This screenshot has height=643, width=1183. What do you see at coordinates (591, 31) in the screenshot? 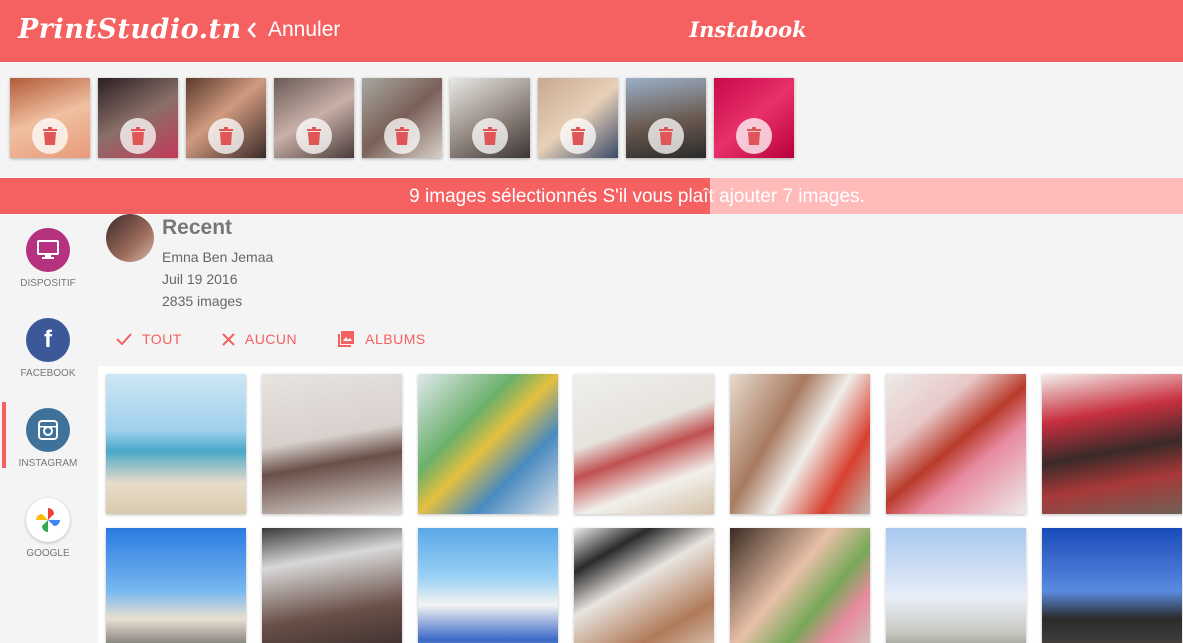
I see `app-header: PrintStudio.tn Annuler Instabook` at bounding box center [591, 31].